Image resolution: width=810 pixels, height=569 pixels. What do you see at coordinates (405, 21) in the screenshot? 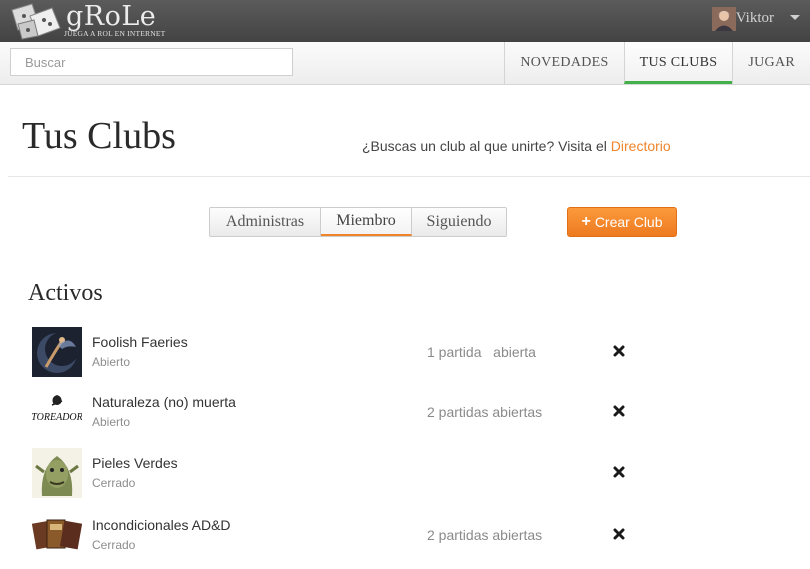
I see `top-bar: gRoLe JUEGA A ROL EN INTERNET Viktor` at bounding box center [405, 21].